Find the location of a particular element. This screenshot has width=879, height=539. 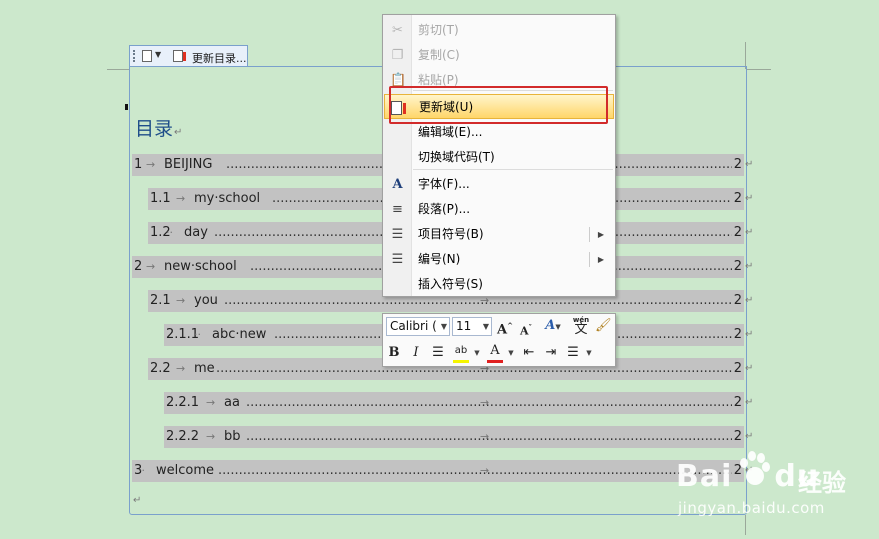

decrease-indent-button: ⇤ is located at coordinates (529, 353).